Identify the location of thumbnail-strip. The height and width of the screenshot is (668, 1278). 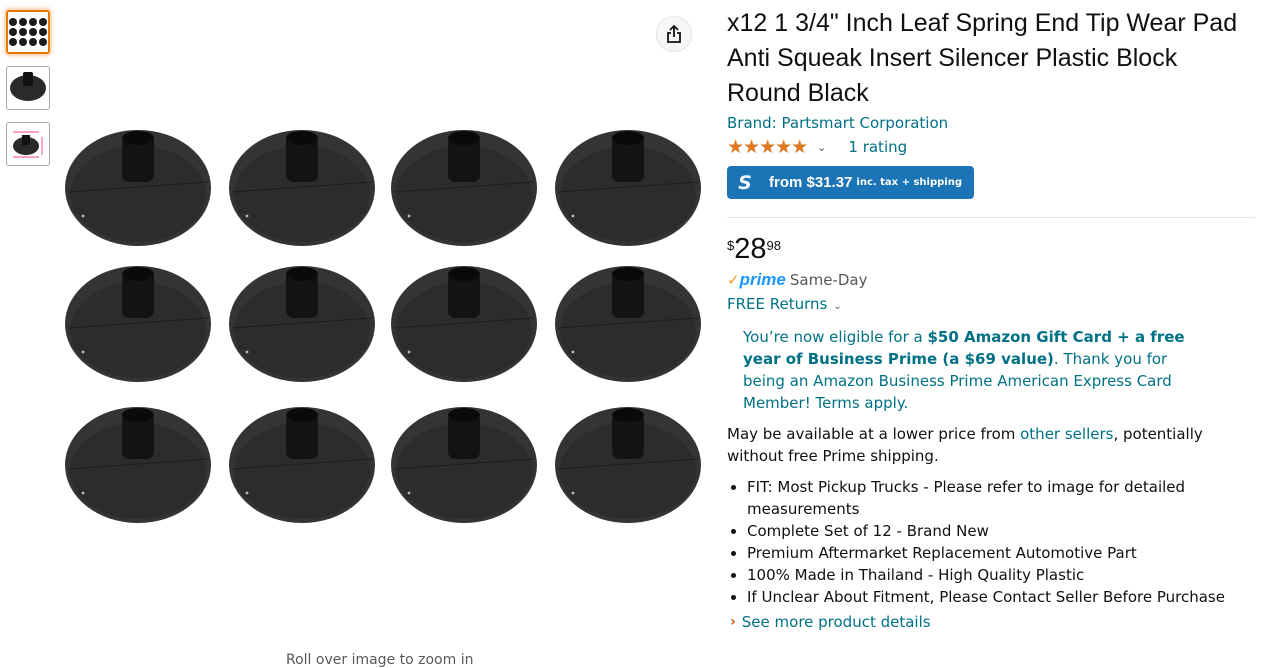
(30, 94).